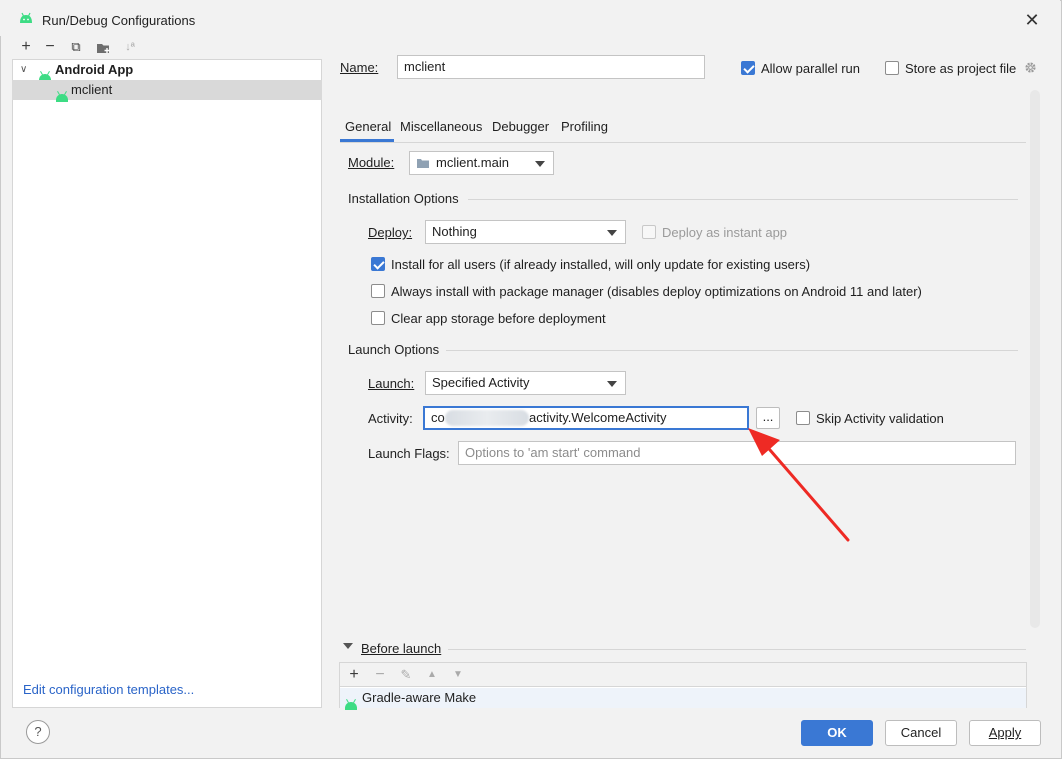  Describe the element at coordinates (378, 264) in the screenshot. I see `install-all-users-checkbox` at that location.